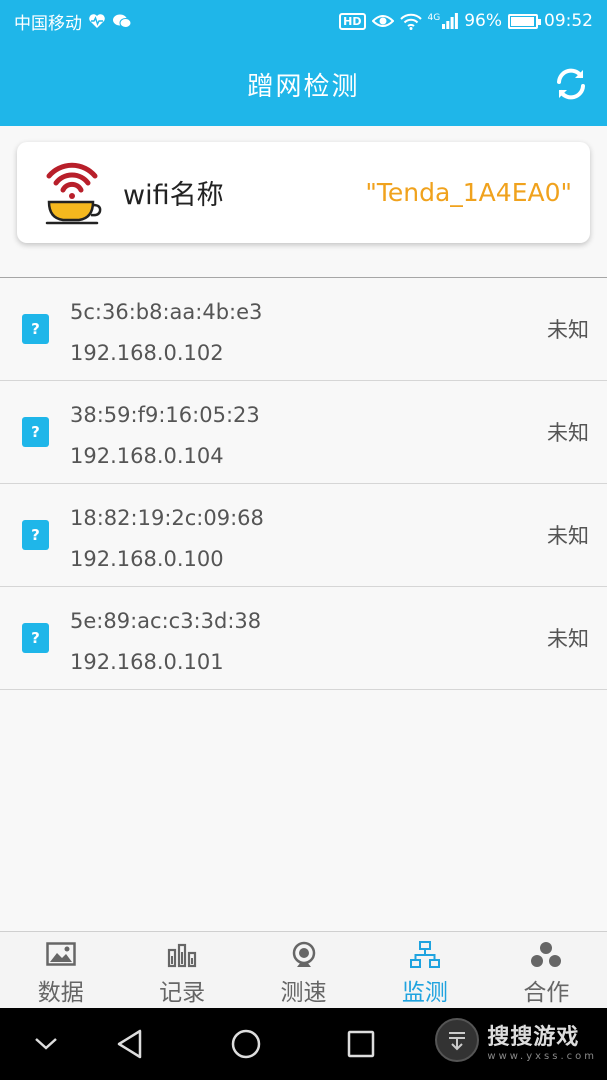  What do you see at coordinates (468, 192) in the screenshot?
I see `wifi-ssid: "Tenda_1A4EA0"` at bounding box center [468, 192].